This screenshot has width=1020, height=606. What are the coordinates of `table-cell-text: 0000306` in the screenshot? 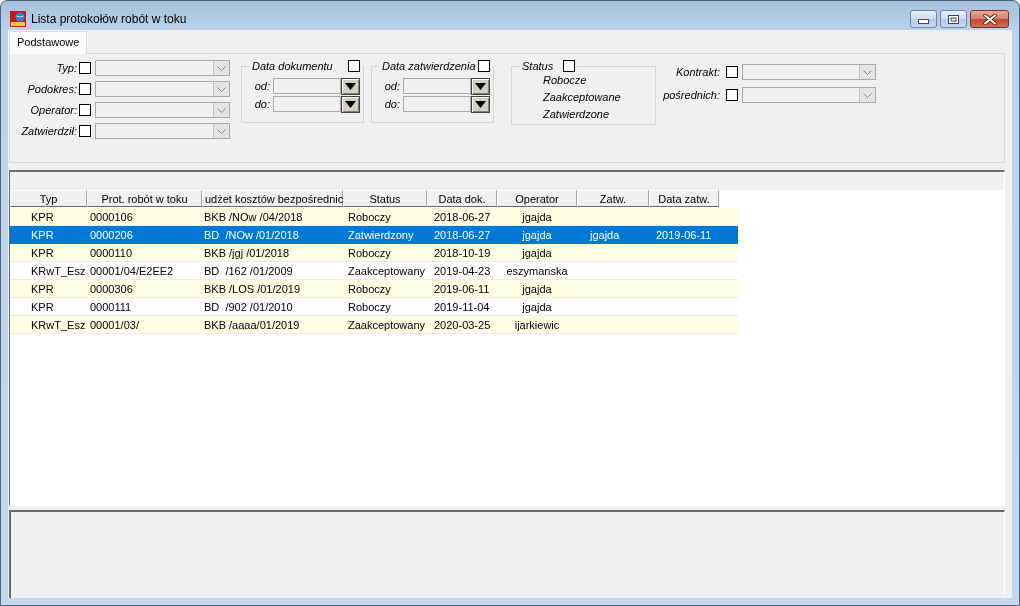 It's located at (111, 289).